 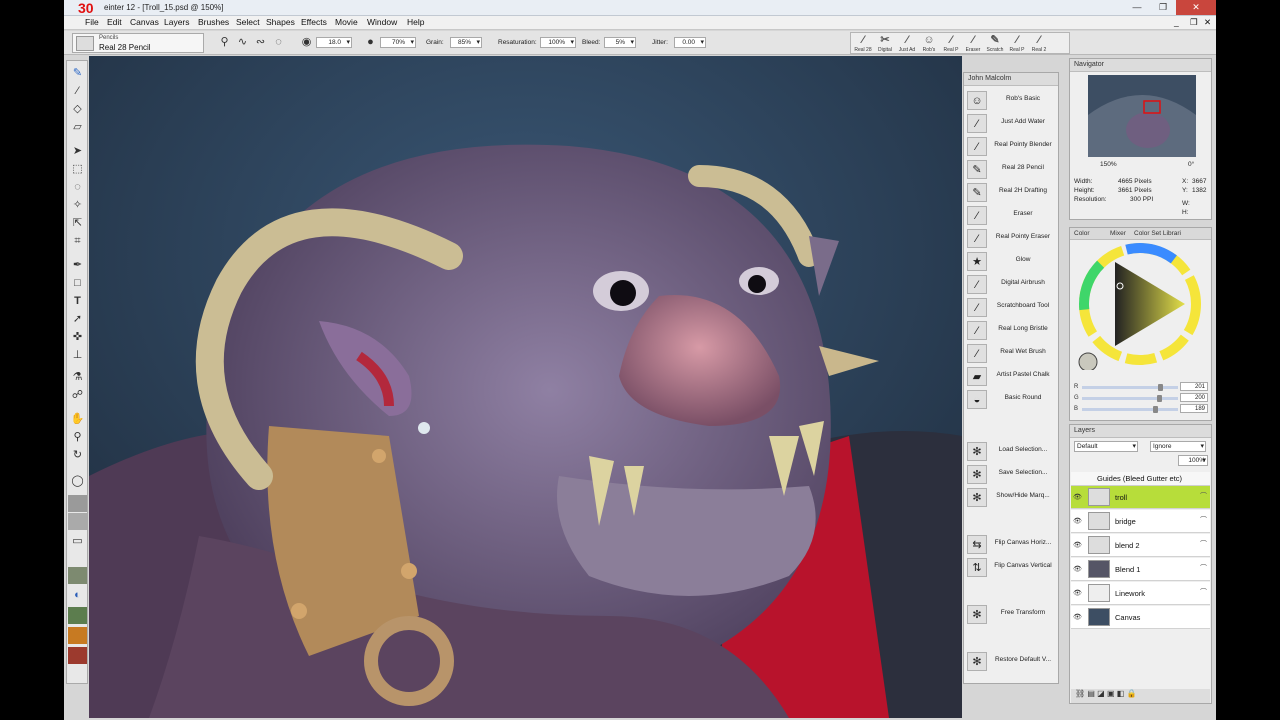 I want to click on menu-select: Select, so click(x=248, y=22).